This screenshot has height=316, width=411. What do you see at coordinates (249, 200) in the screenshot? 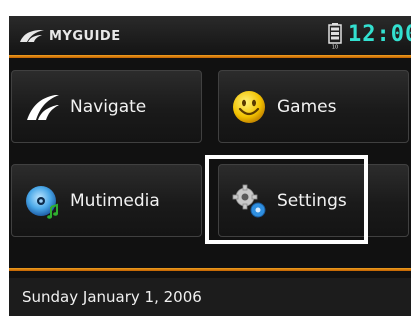
I see `gears-icon` at bounding box center [249, 200].